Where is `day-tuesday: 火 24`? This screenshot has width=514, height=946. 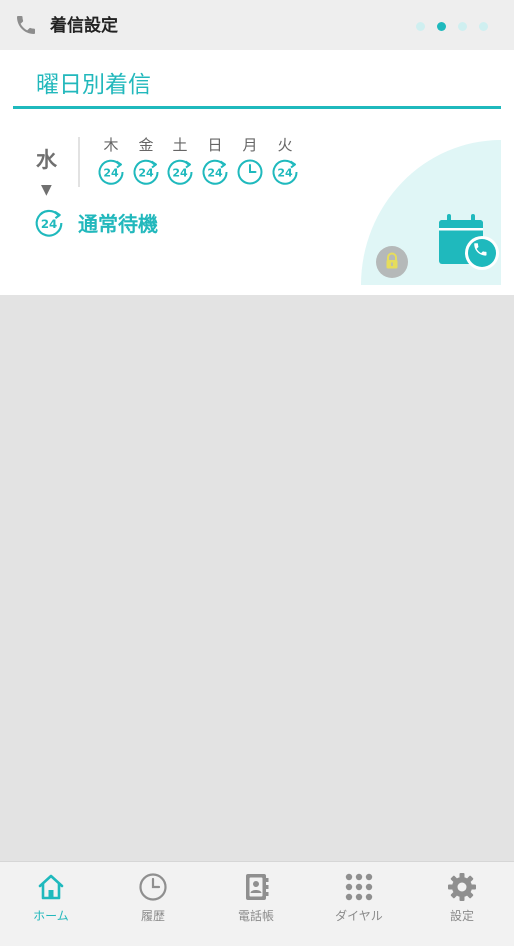
day-tuesday: 火 24 is located at coordinates (285, 161).